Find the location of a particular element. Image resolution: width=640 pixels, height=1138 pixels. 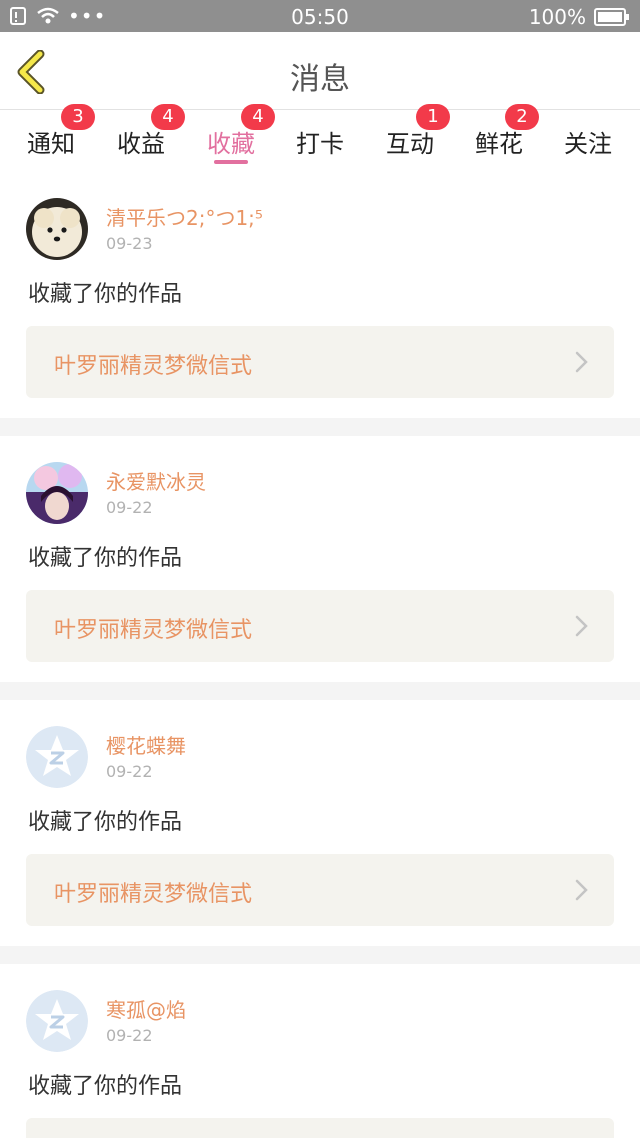

tab-flowers: 鲜花 2 is located at coordinates (499, 138).